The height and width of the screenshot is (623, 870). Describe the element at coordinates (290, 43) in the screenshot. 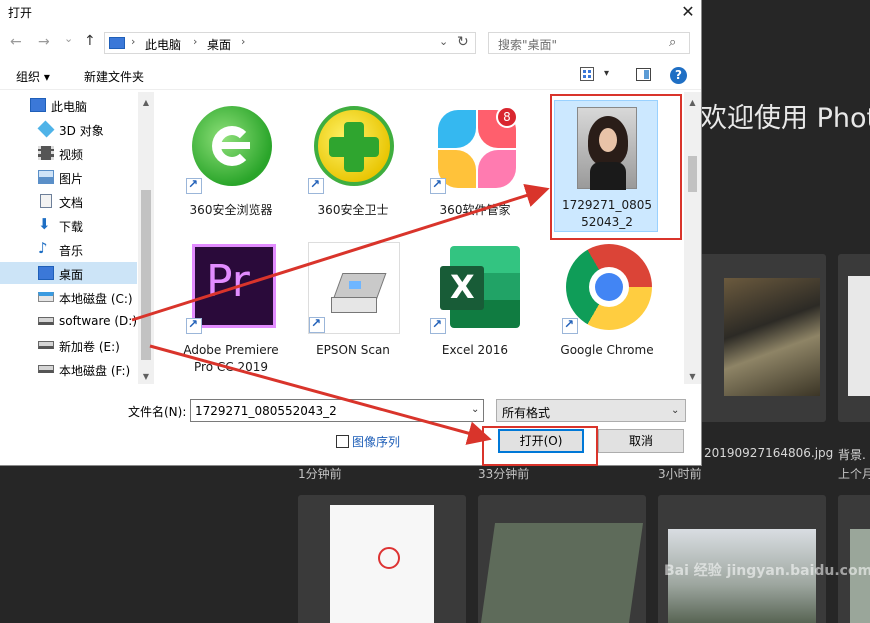

I see `address-bar: › 此电脑 › 桌面 › ⌄ ↻` at that location.